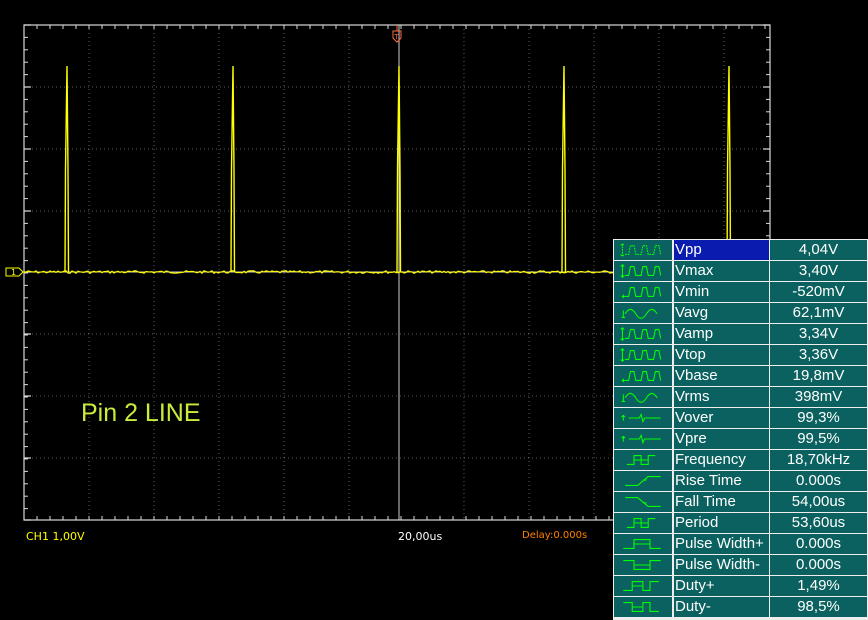 The width and height of the screenshot is (868, 620). I want to click on measurement-name: Vamp, so click(721, 334).